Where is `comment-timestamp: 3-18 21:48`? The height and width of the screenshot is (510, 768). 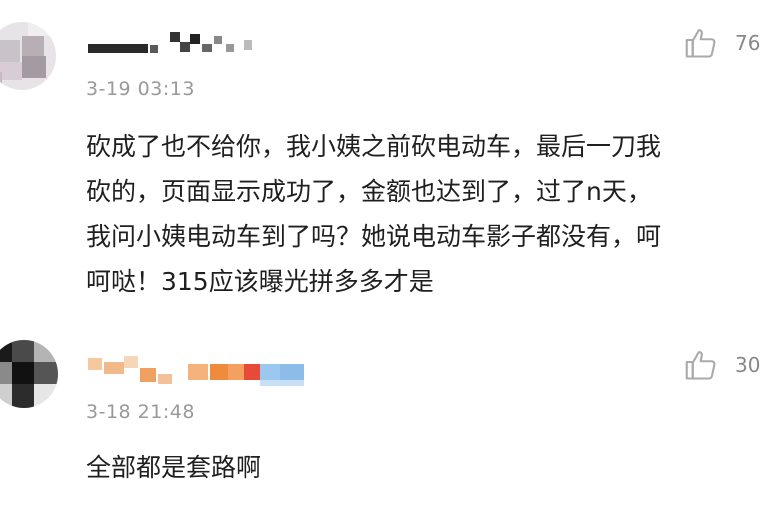
comment-timestamp: 3-18 21:48 is located at coordinates (140, 412).